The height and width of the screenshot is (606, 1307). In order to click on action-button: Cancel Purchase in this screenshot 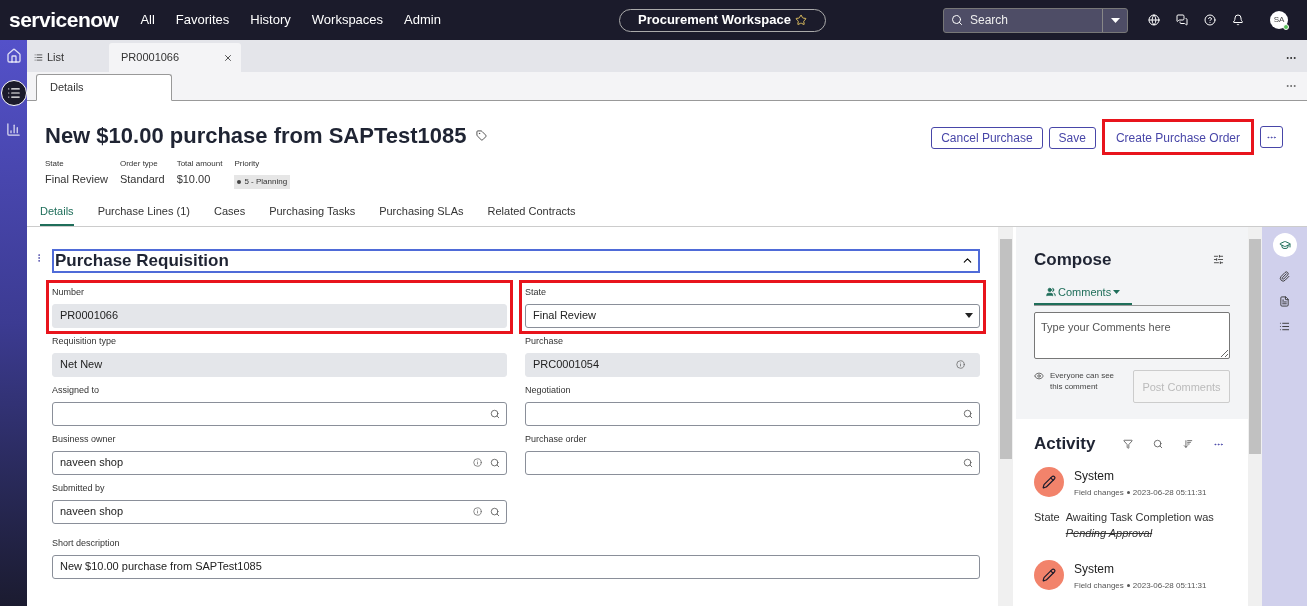, I will do `click(987, 138)`.